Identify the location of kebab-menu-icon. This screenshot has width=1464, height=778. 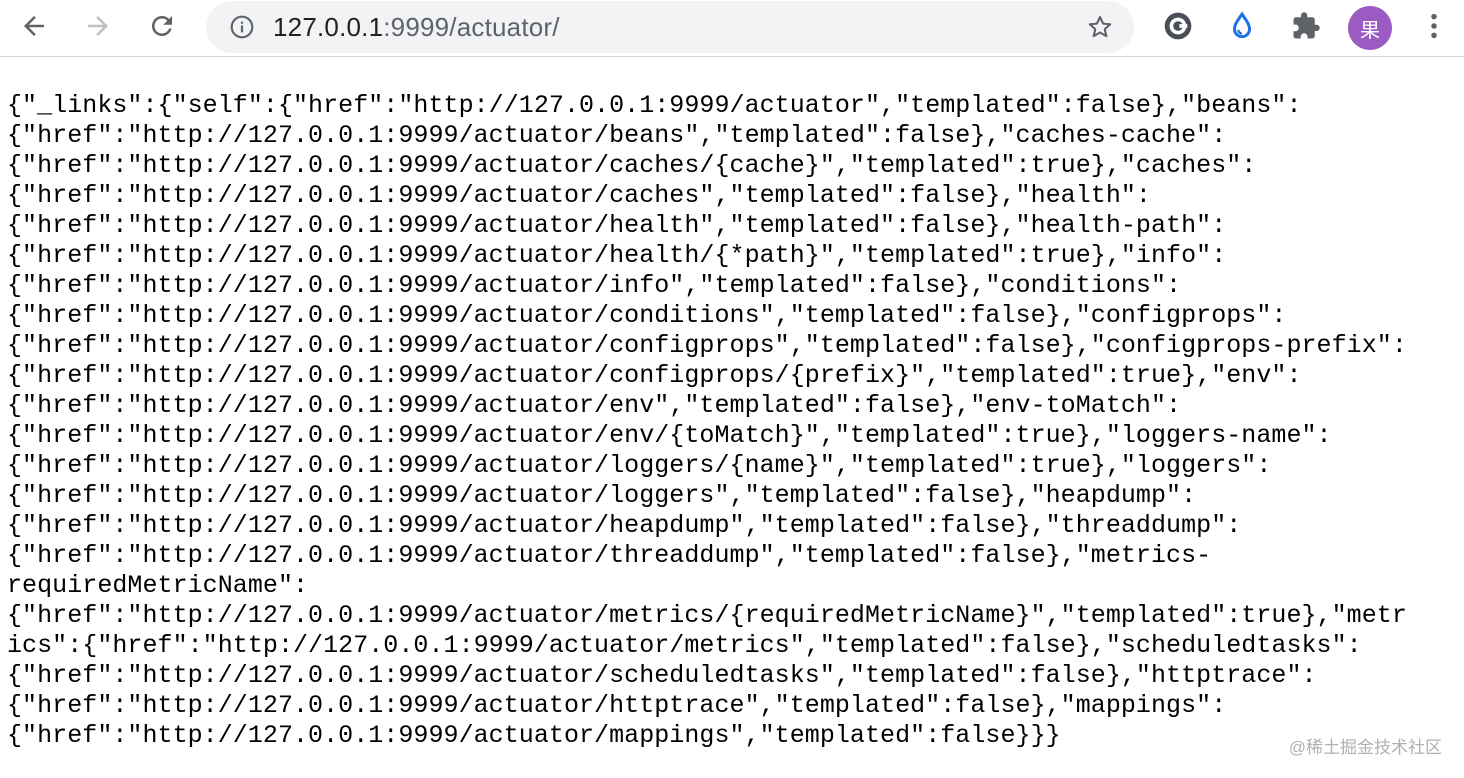
(1434, 26).